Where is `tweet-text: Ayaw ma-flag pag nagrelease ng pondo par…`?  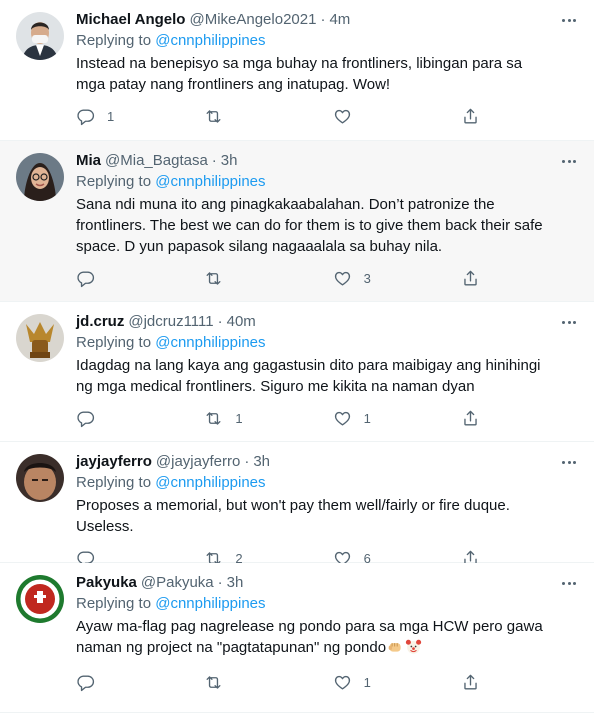
tweet-text: Ayaw ma-flag pag nagrelease ng pondo par… is located at coordinates (309, 637).